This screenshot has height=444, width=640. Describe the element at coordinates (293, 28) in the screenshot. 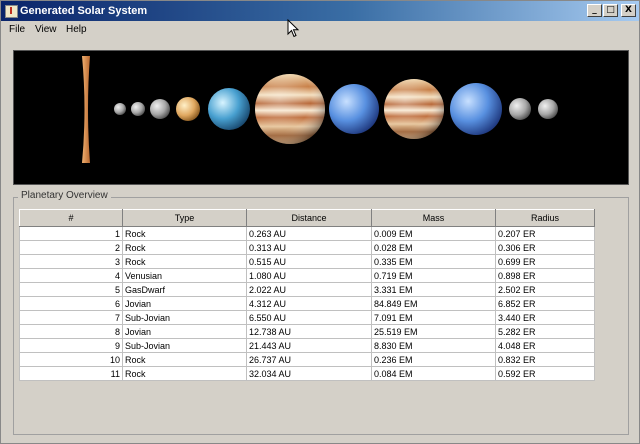

I see `mouse-cursor-icon` at that location.